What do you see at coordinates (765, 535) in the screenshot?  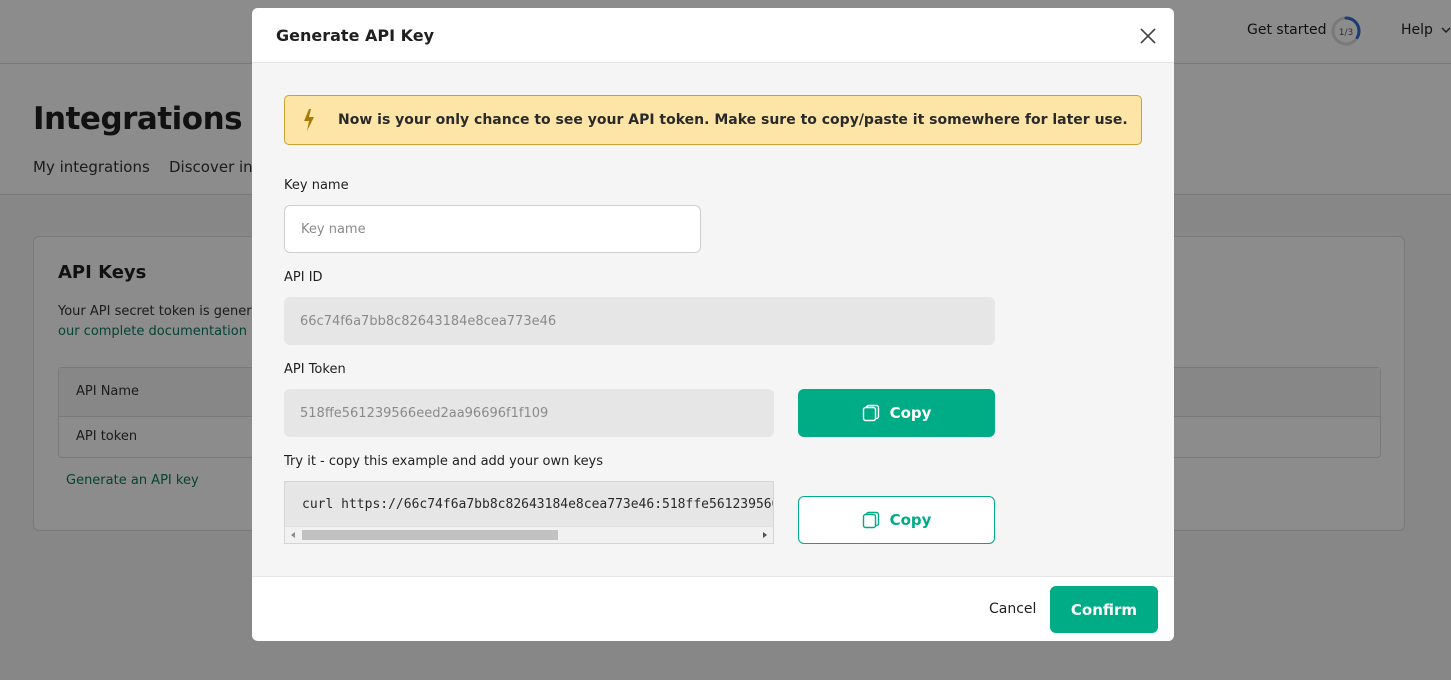 I see `scroll-right-icon` at bounding box center [765, 535].